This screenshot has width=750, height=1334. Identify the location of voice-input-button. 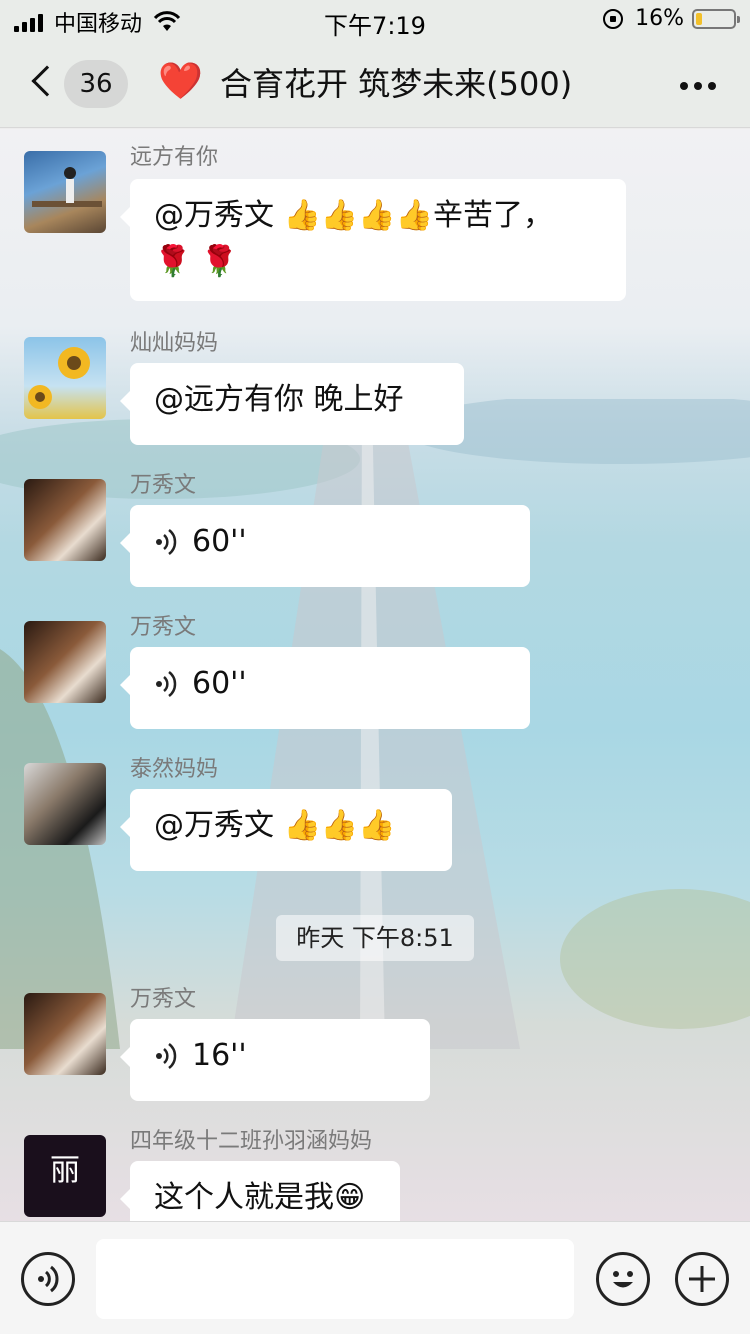
(48, 1279).